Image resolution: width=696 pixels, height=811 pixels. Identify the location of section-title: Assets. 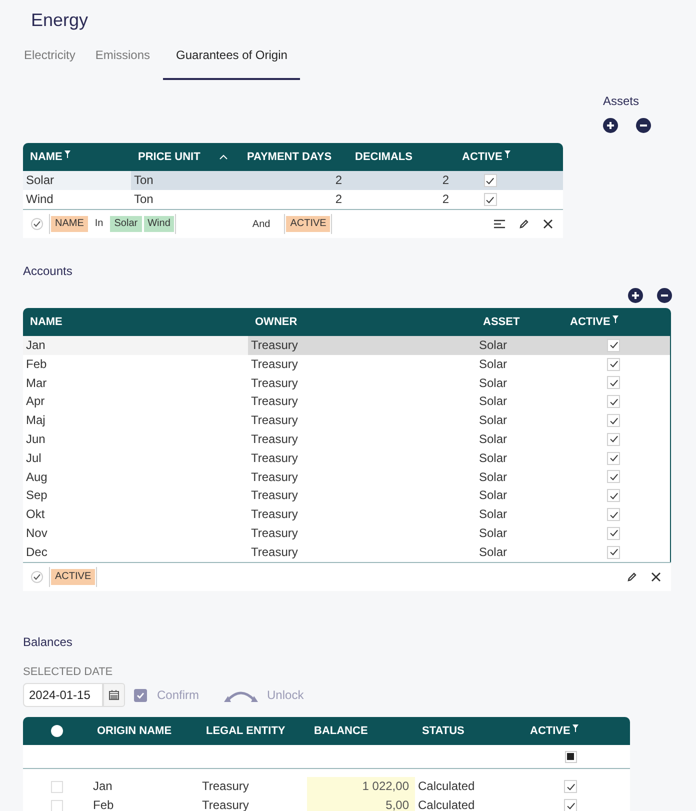
(620, 101).